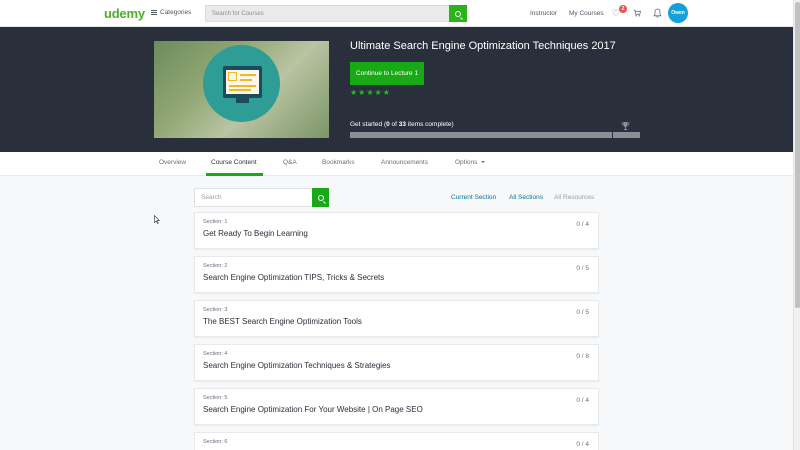 This screenshot has height=450, width=800. Describe the element at coordinates (368, 124) in the screenshot. I see `progress-prefix: Get started (` at that location.